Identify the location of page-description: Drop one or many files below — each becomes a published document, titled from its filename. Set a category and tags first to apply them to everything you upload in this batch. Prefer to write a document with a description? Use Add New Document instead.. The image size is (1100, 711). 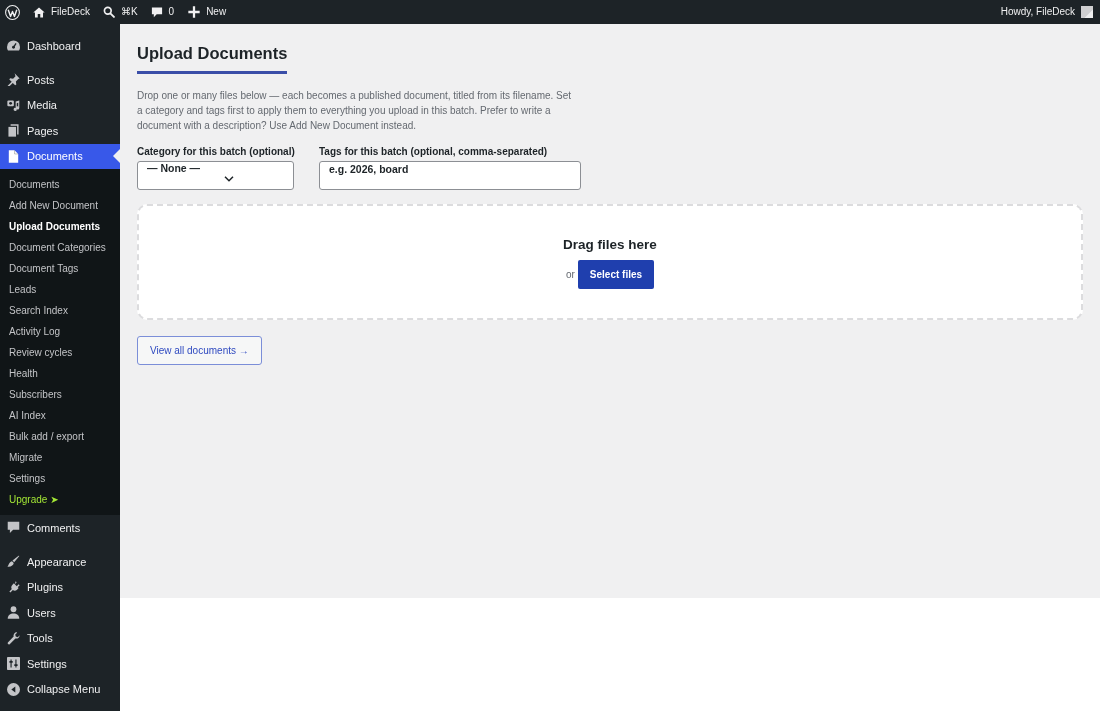
(355, 111).